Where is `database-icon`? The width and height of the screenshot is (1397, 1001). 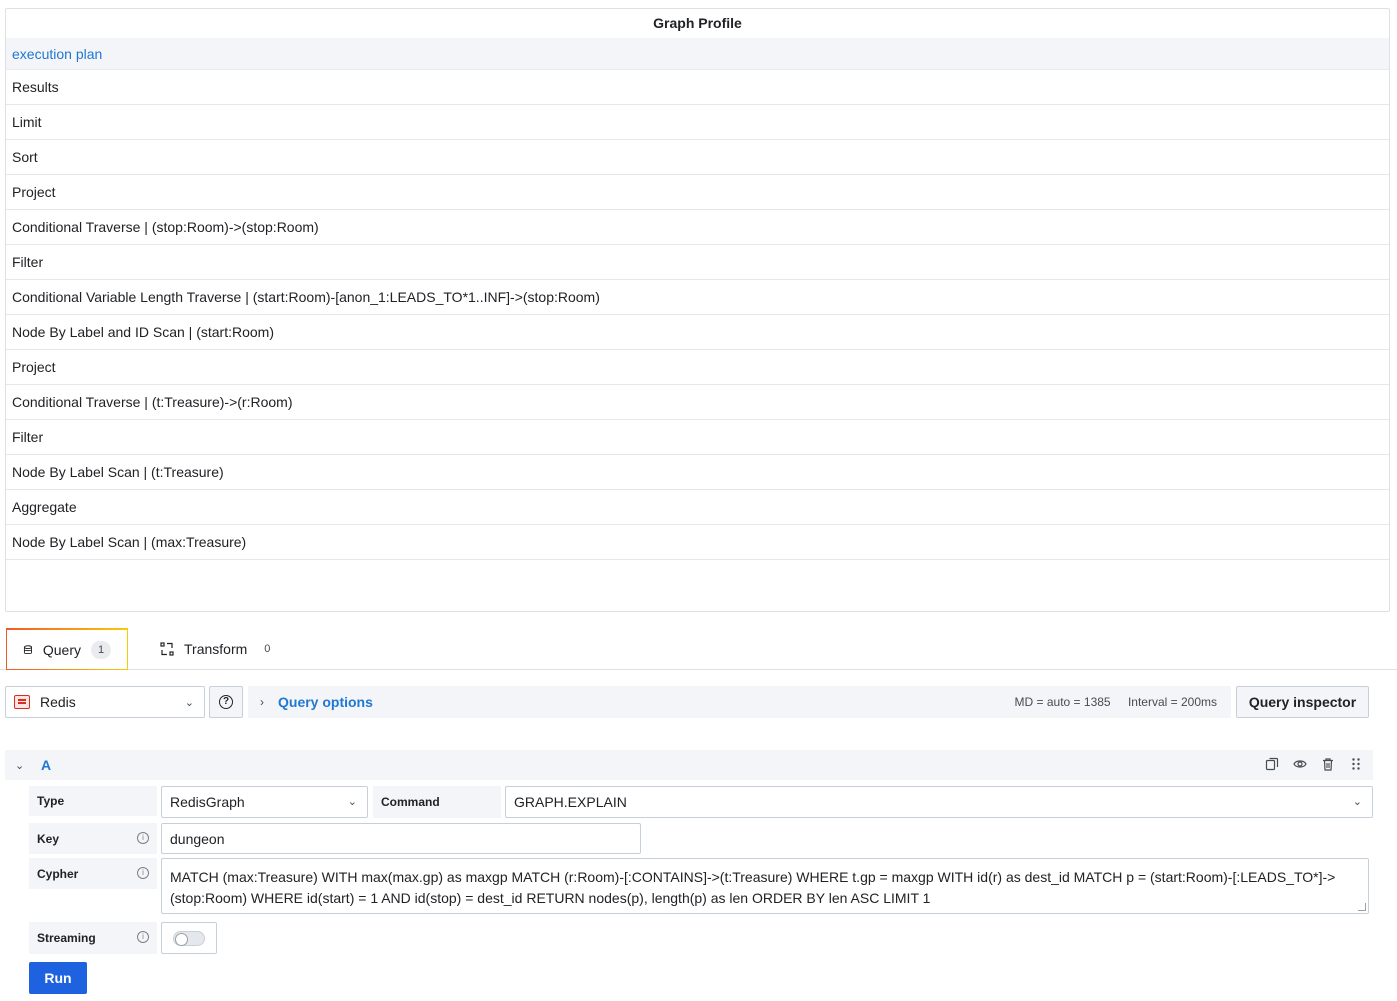
database-icon is located at coordinates (27, 649).